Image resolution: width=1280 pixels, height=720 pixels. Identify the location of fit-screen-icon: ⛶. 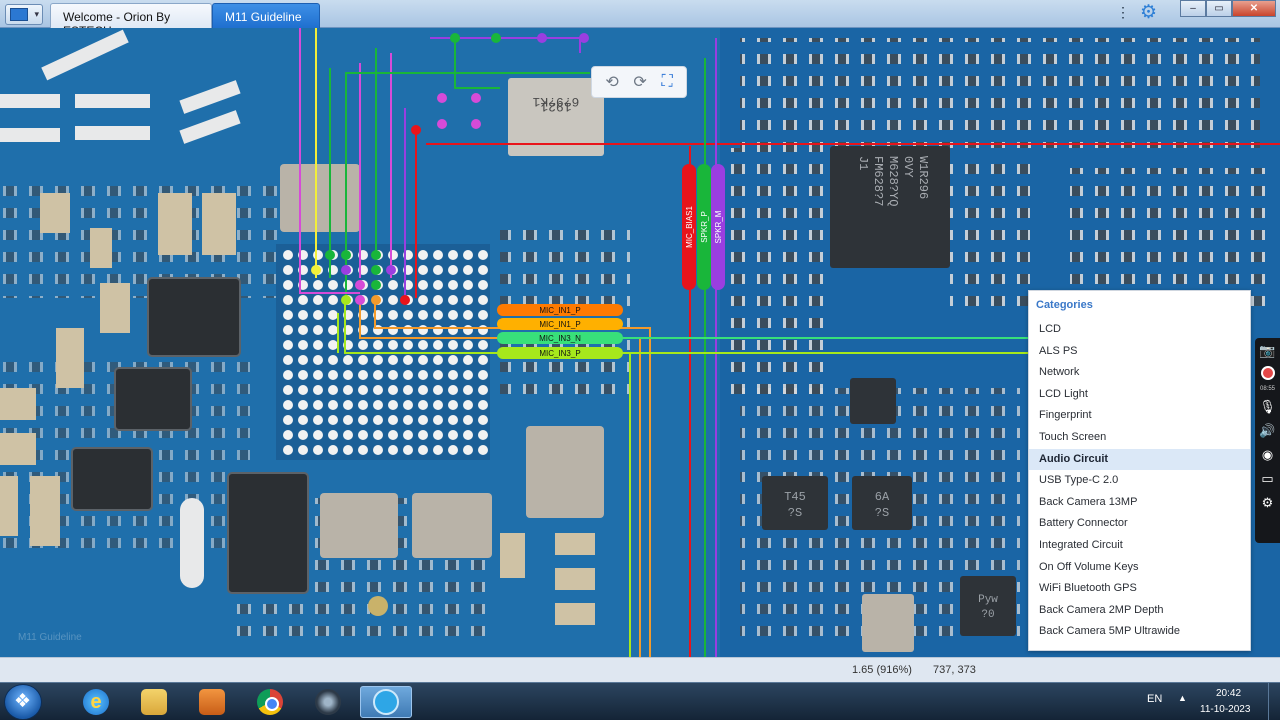
(666, 82).